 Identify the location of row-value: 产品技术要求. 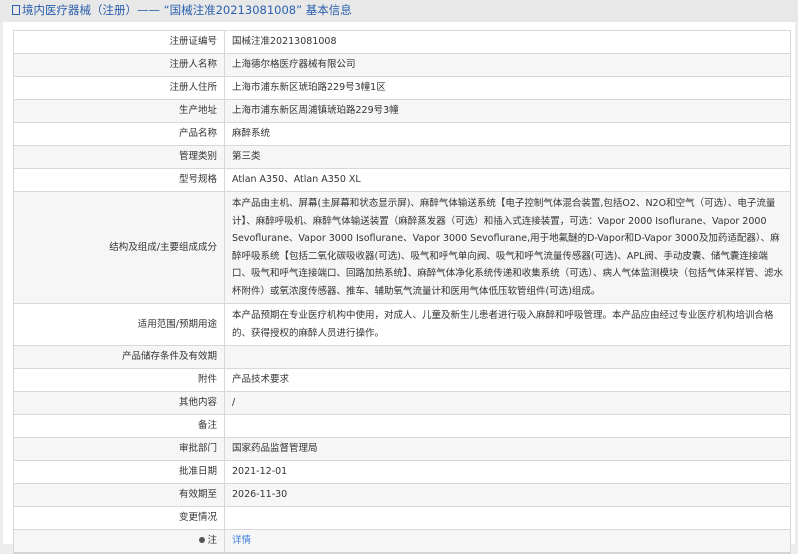
(507, 380).